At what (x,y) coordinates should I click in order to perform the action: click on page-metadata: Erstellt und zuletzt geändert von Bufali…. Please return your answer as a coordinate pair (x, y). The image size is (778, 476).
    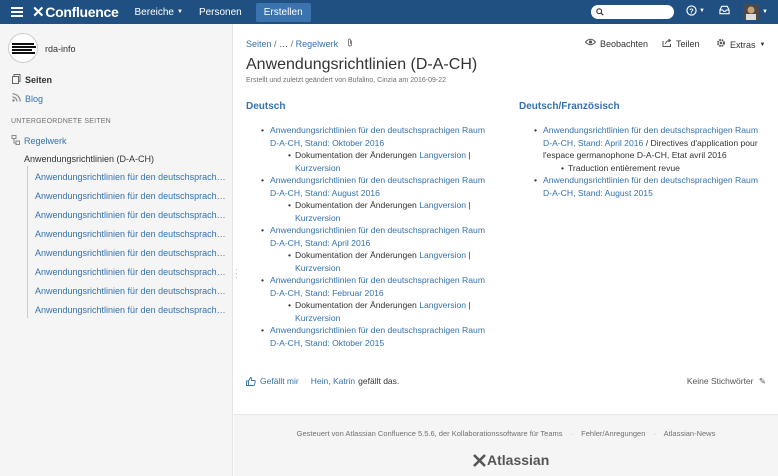
    Looking at the image, I should click on (346, 80).